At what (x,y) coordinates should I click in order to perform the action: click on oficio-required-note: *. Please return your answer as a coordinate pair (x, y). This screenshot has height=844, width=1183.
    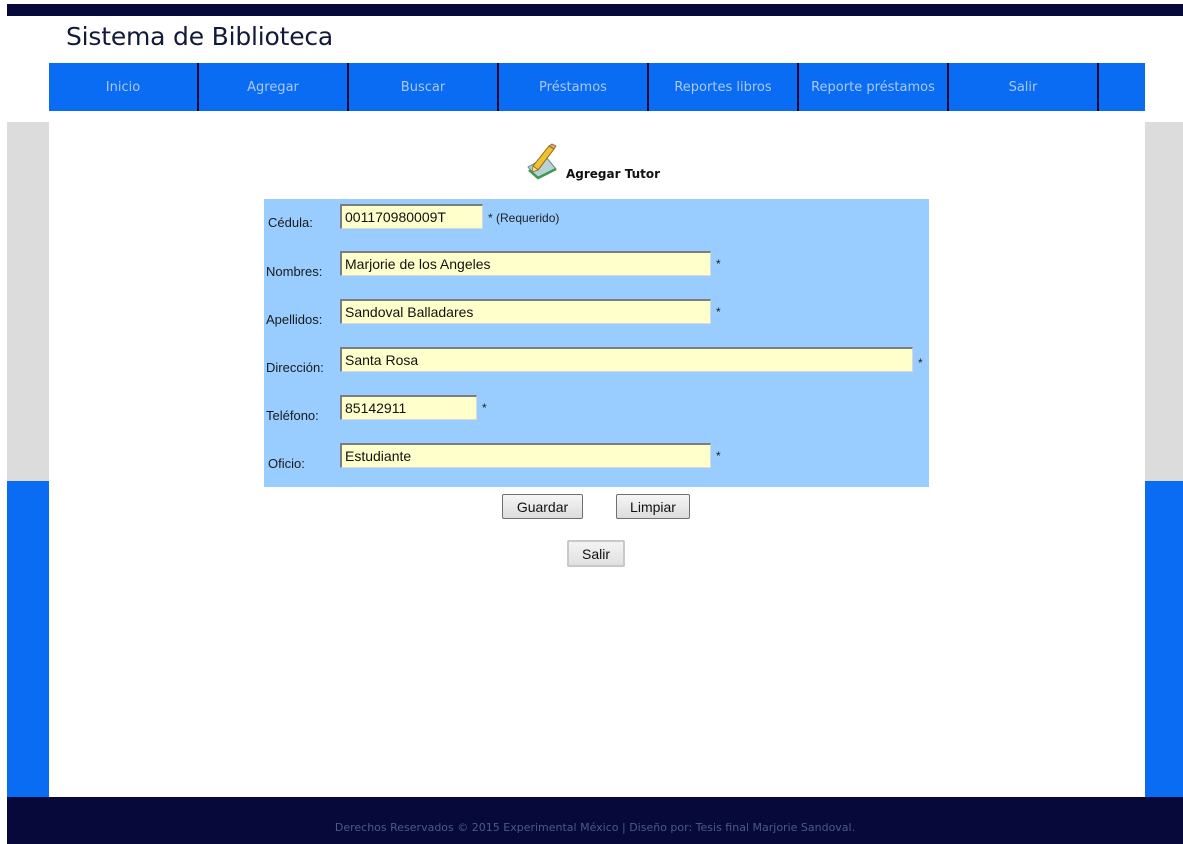
    Looking at the image, I should click on (718, 456).